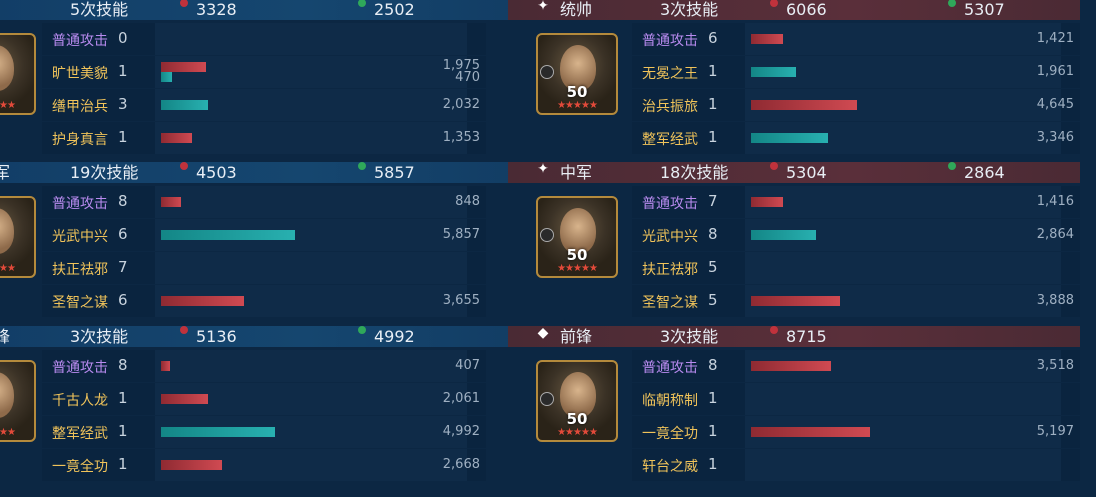  I want to click on skill-row: 无冕之王 1 1,961, so click(856, 72).